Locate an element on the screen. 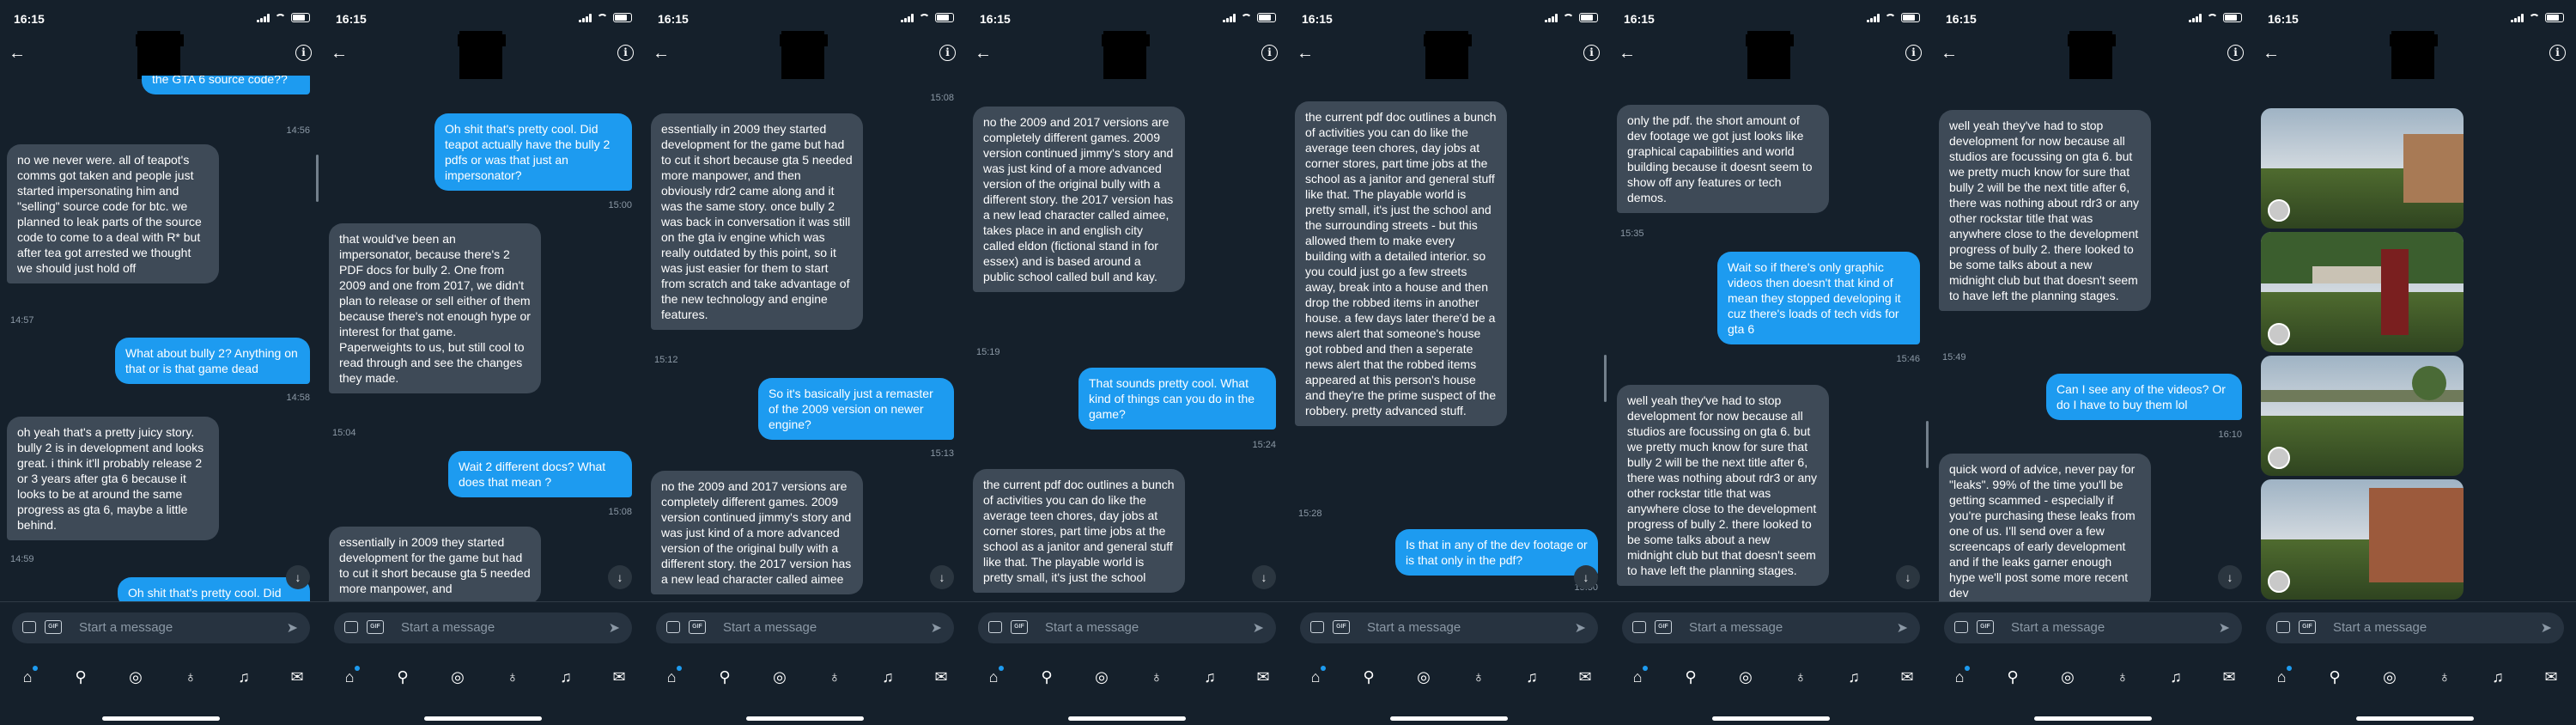 The image size is (2576, 725). sent-message: Oh shit that's pretty cool. Did is located at coordinates (214, 589).